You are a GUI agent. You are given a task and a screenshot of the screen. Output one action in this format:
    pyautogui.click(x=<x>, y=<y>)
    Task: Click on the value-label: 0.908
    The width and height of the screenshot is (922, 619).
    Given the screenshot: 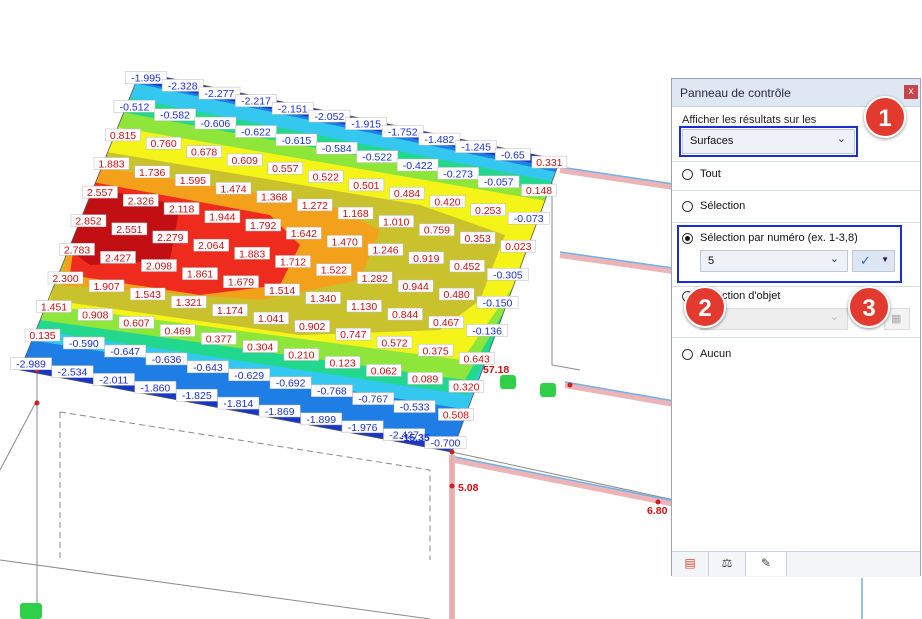 What is the action you would take?
    pyautogui.click(x=95, y=316)
    